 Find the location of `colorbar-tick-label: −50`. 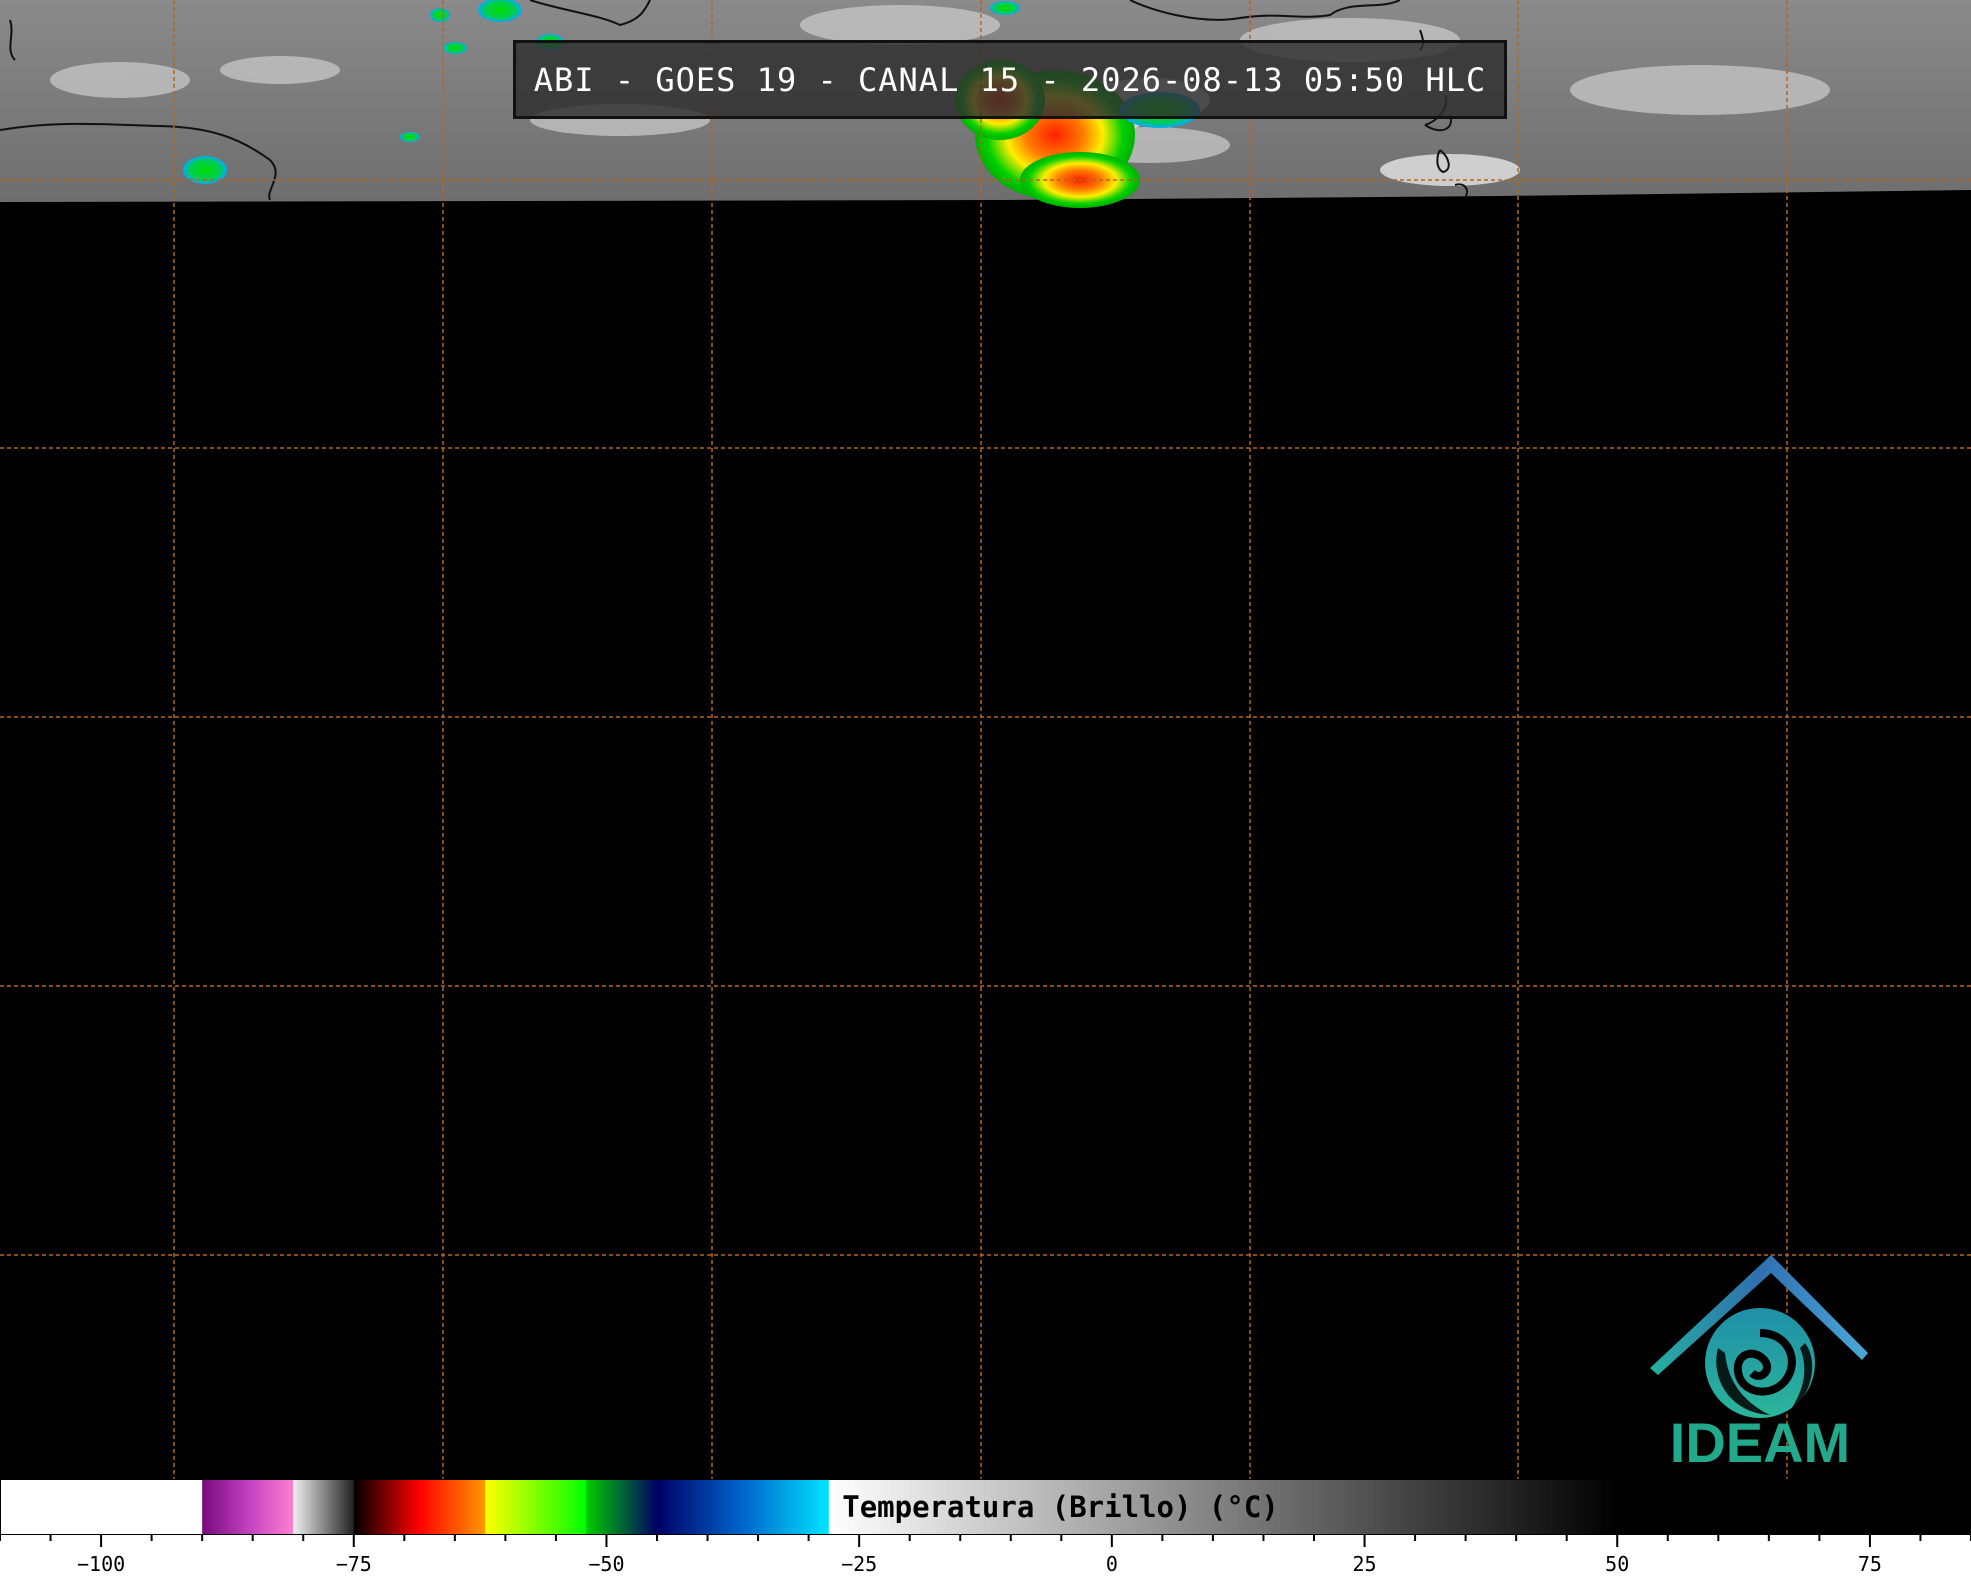

colorbar-tick-label: −50 is located at coordinates (606, 1564).